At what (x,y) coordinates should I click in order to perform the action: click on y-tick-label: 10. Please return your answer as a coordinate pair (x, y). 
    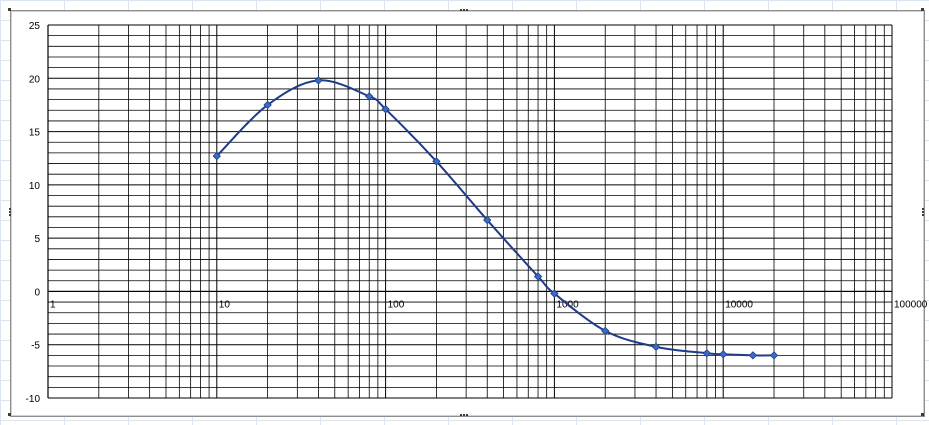
    Looking at the image, I should click on (35, 186).